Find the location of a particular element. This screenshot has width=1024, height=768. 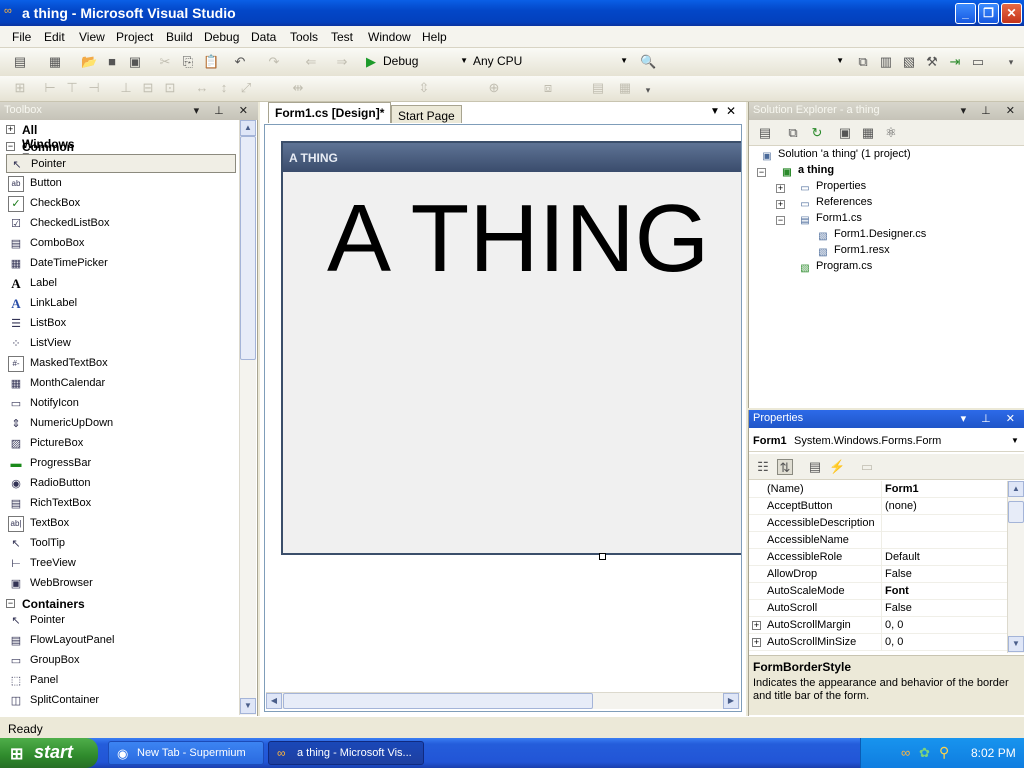

property-row: AllowDrop False is located at coordinates (878, 574).